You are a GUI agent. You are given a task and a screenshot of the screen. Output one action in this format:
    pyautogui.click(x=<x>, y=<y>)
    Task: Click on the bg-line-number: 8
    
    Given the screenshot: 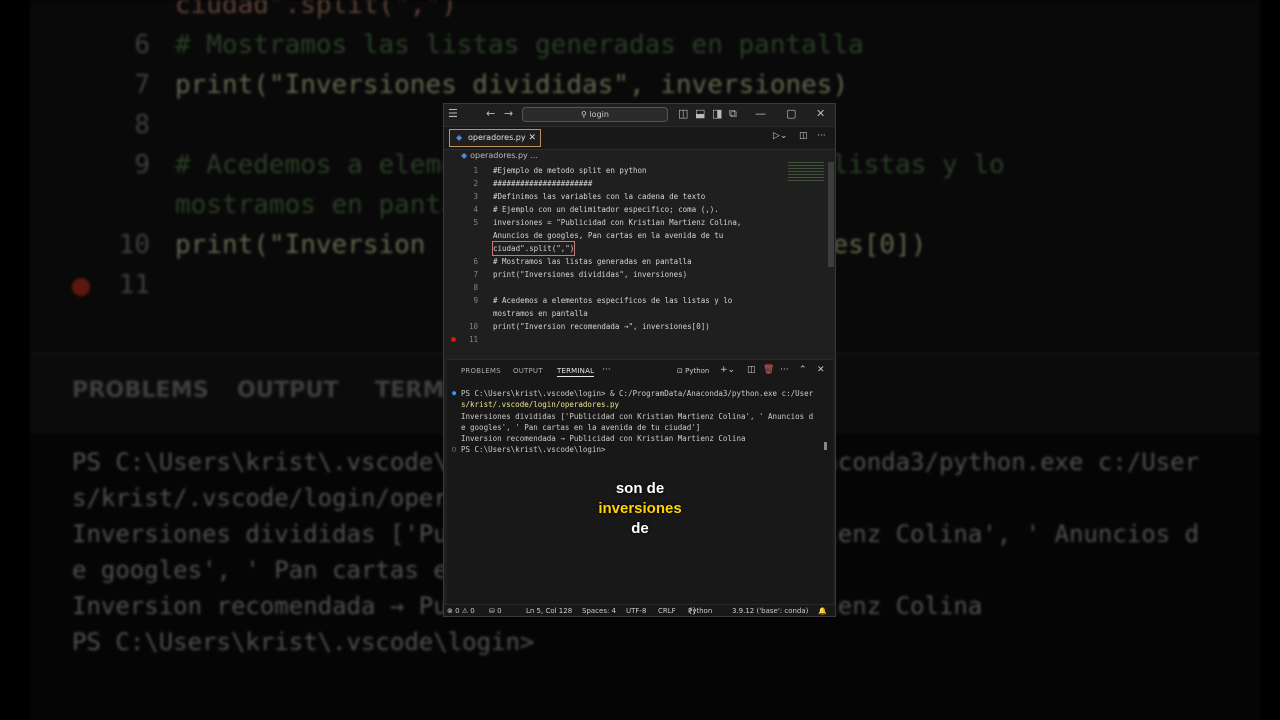 What is the action you would take?
    pyautogui.click(x=142, y=125)
    